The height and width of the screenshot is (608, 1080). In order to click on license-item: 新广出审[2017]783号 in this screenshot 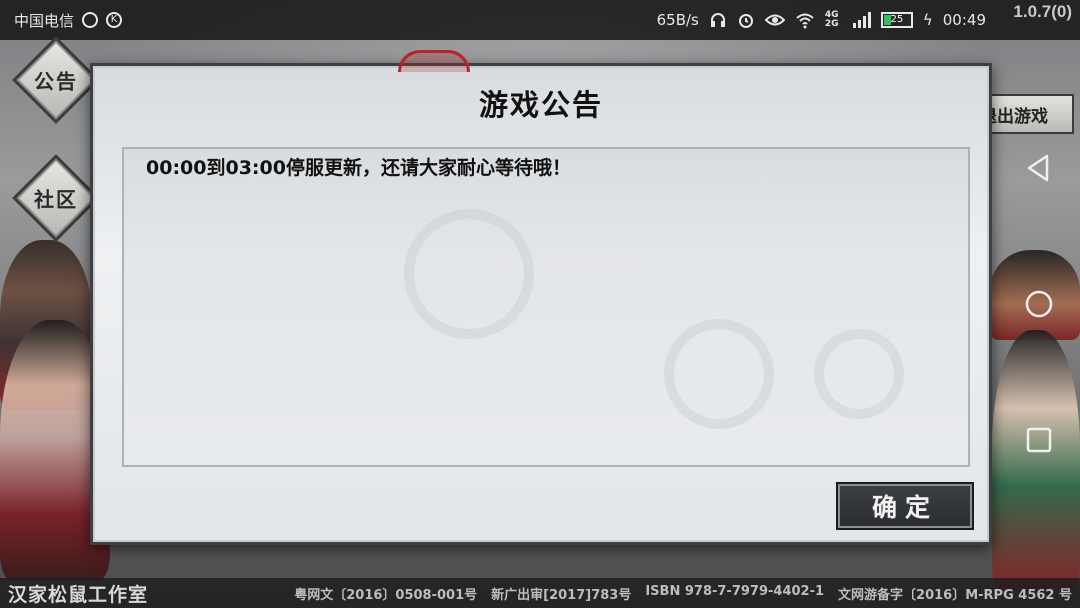, I will do `click(561, 595)`.